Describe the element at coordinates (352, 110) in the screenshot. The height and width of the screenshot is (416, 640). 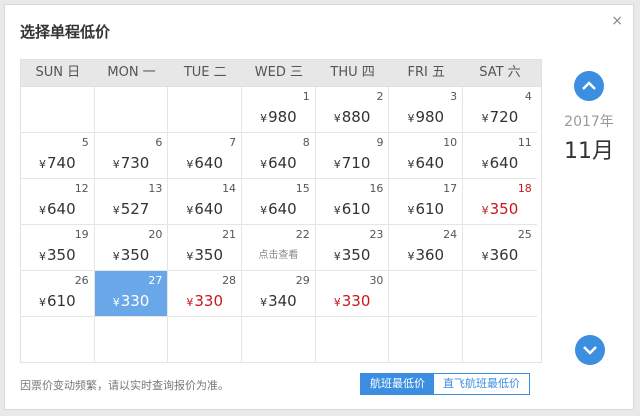
I see `calendar-day-cell: 2 ¥880` at that location.